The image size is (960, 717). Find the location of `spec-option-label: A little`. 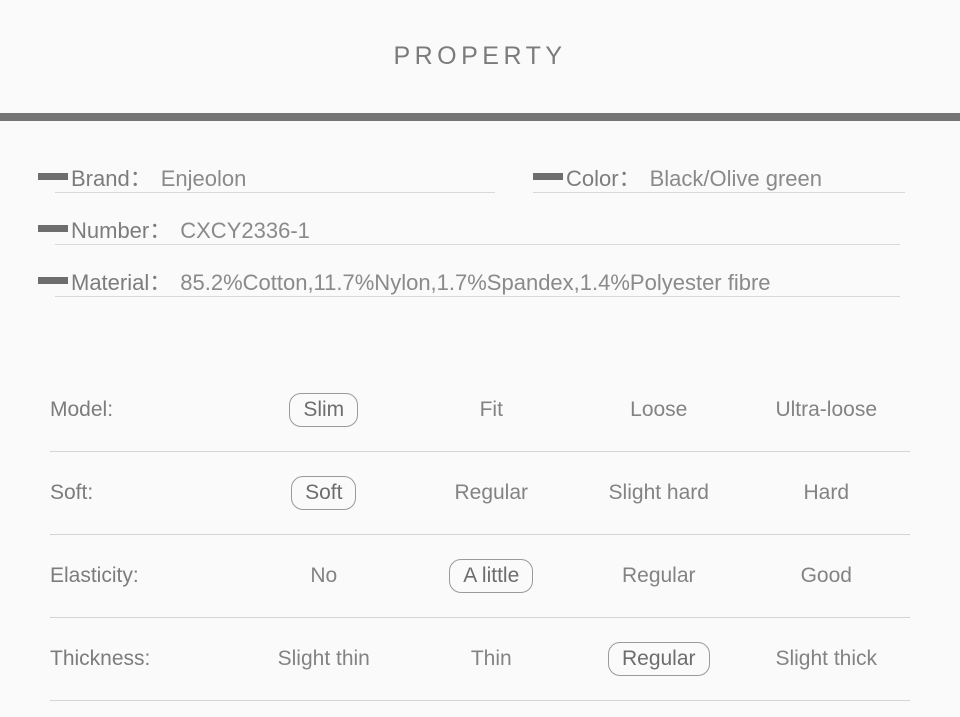

spec-option-label: A little is located at coordinates (491, 576).